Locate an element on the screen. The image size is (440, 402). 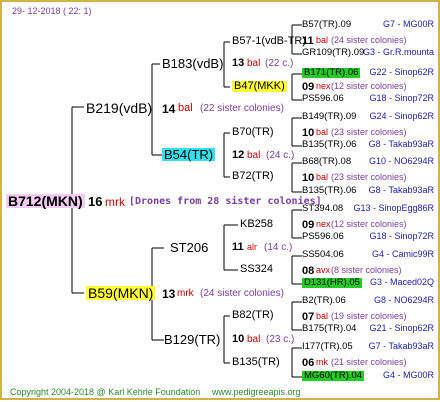
dam-sire-count: 11 is located at coordinates (238, 247).